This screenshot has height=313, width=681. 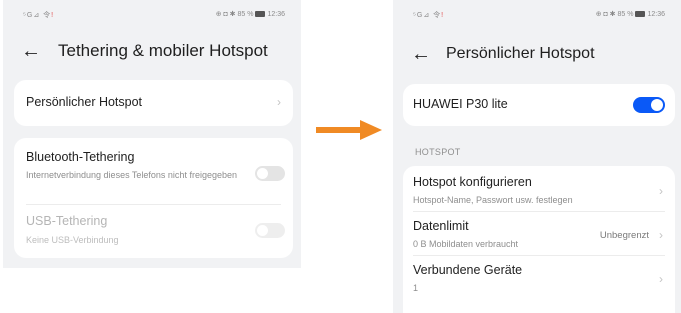 I want to click on usb-tethering-subtitle: Keine USB-Verbindung, so click(x=72, y=240).